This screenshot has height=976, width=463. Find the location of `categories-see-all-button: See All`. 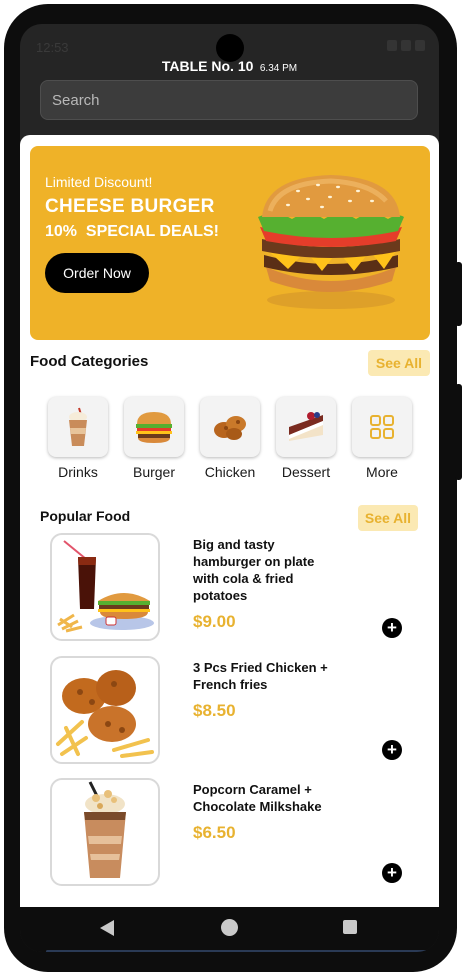

categories-see-all-button: See All is located at coordinates (399, 363).